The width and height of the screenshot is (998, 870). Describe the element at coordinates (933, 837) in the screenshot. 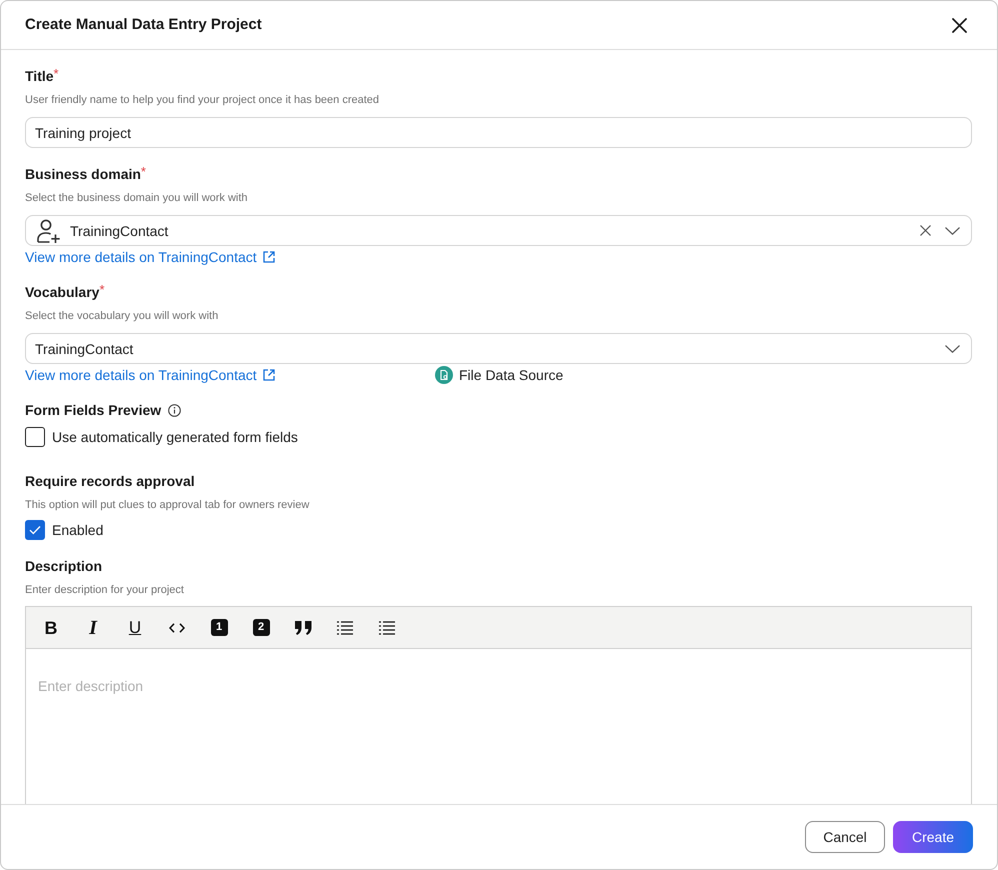

I see `create-button: Create` at that location.